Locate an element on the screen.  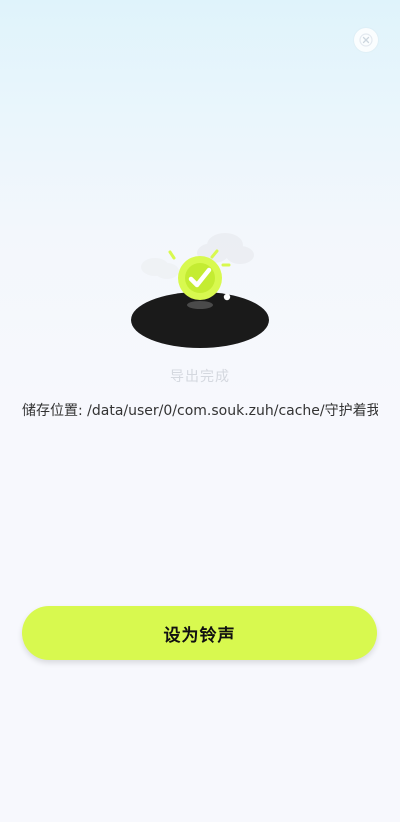
disc-icon is located at coordinates (200, 320).